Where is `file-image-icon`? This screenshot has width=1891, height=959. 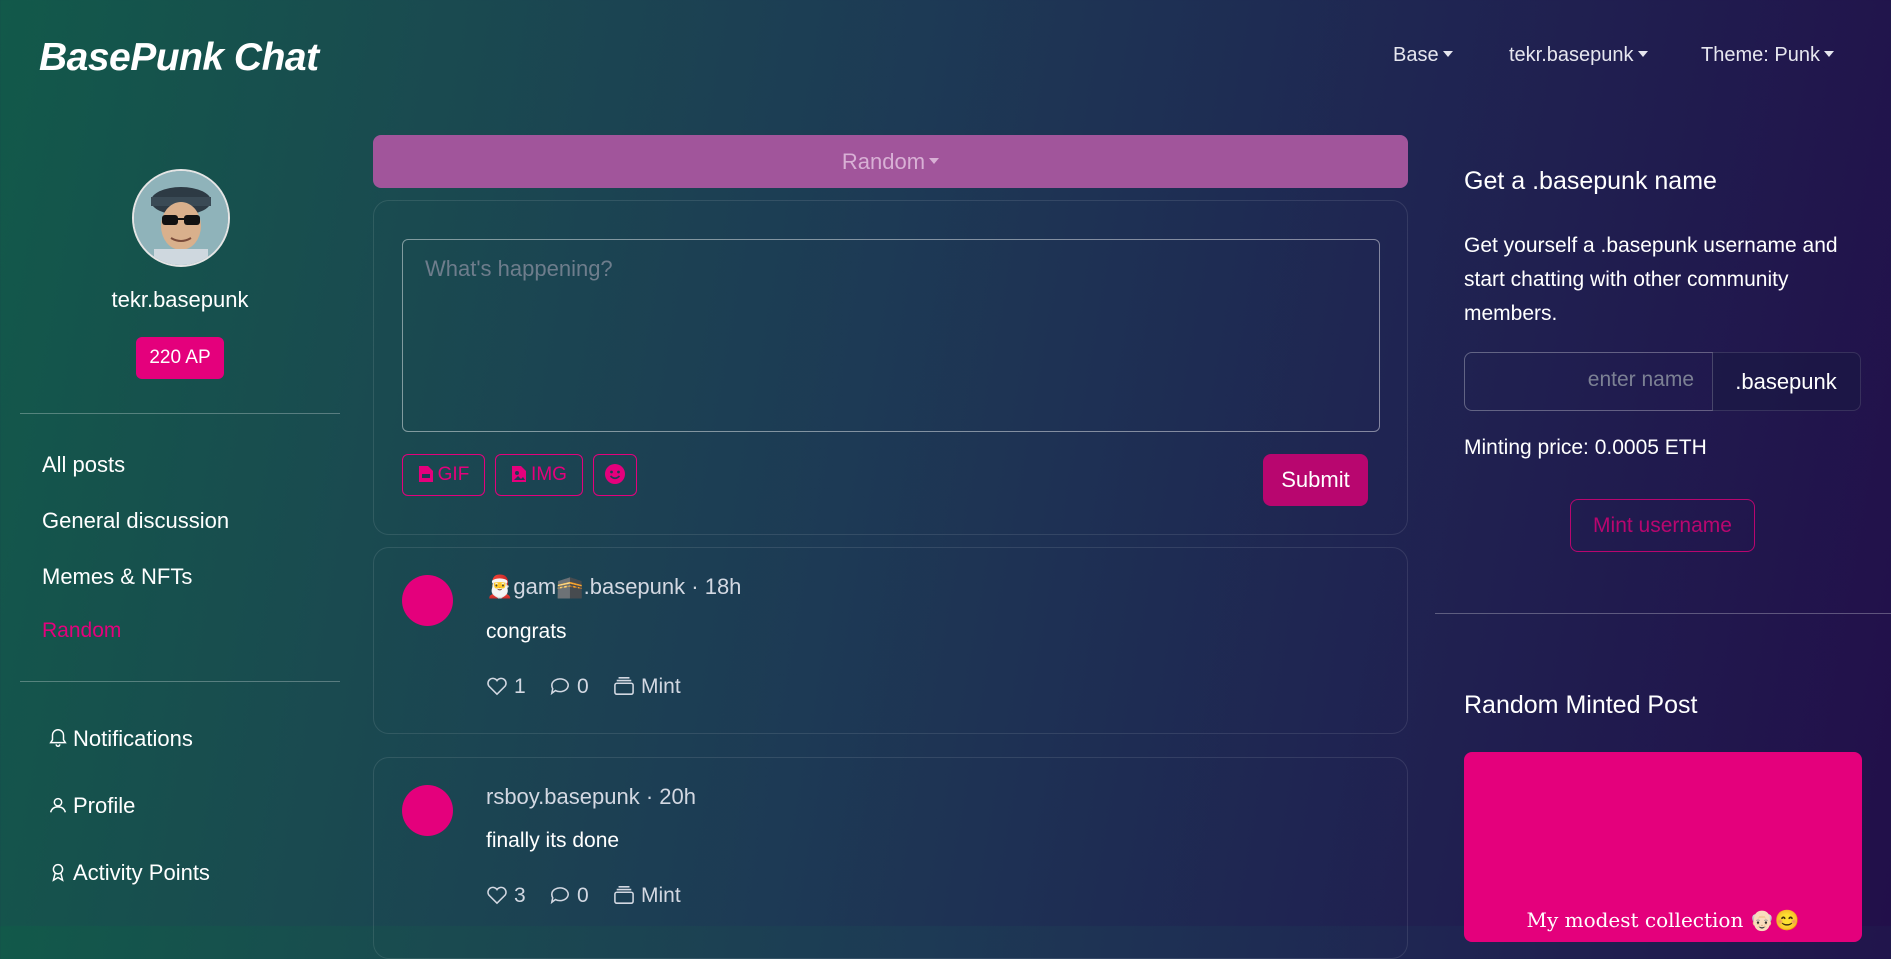 file-image-icon is located at coordinates (519, 474).